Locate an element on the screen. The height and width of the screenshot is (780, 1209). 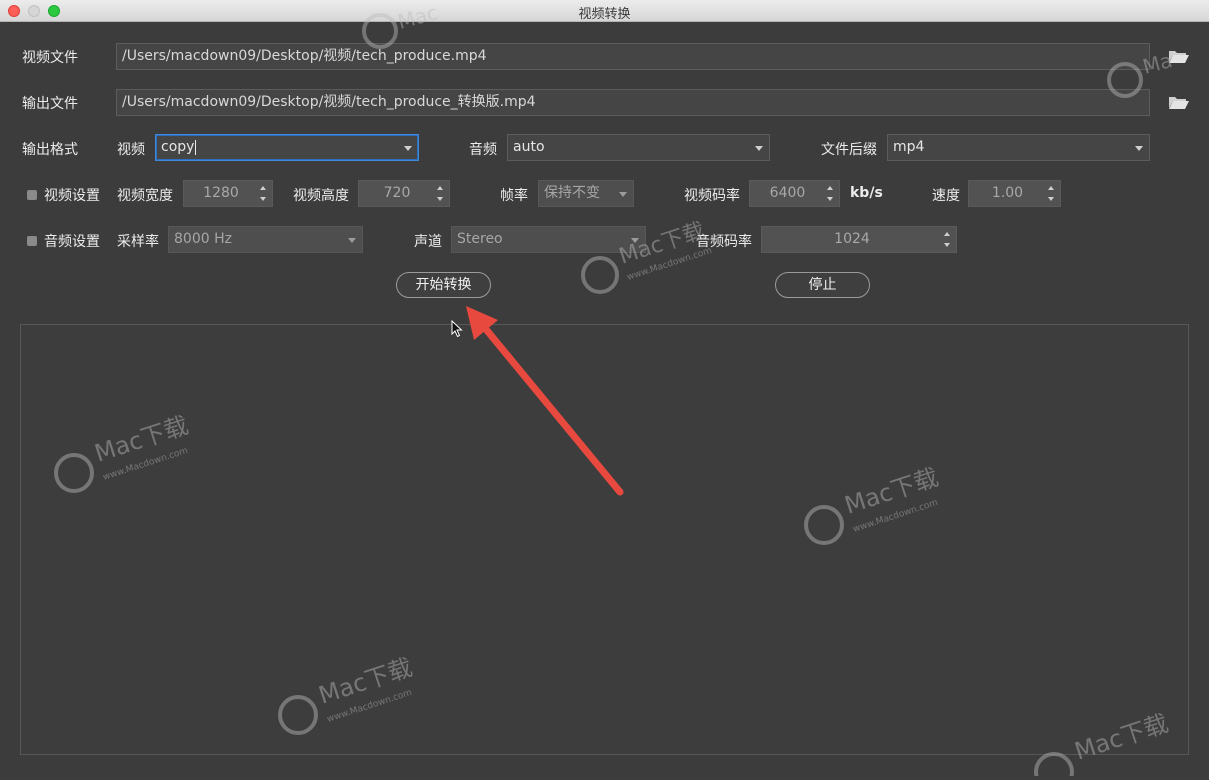
audio-codec-value: auto is located at coordinates (529, 147).